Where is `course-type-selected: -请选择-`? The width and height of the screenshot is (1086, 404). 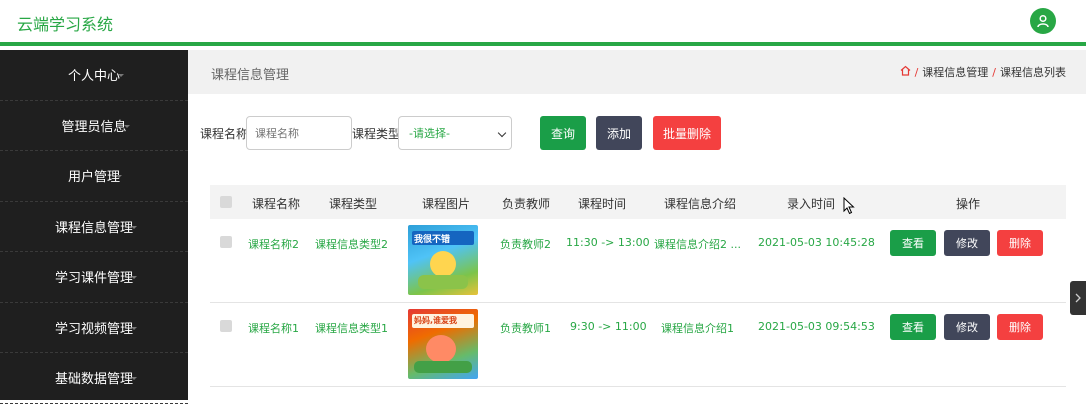 course-type-selected: -请选择- is located at coordinates (429, 133).